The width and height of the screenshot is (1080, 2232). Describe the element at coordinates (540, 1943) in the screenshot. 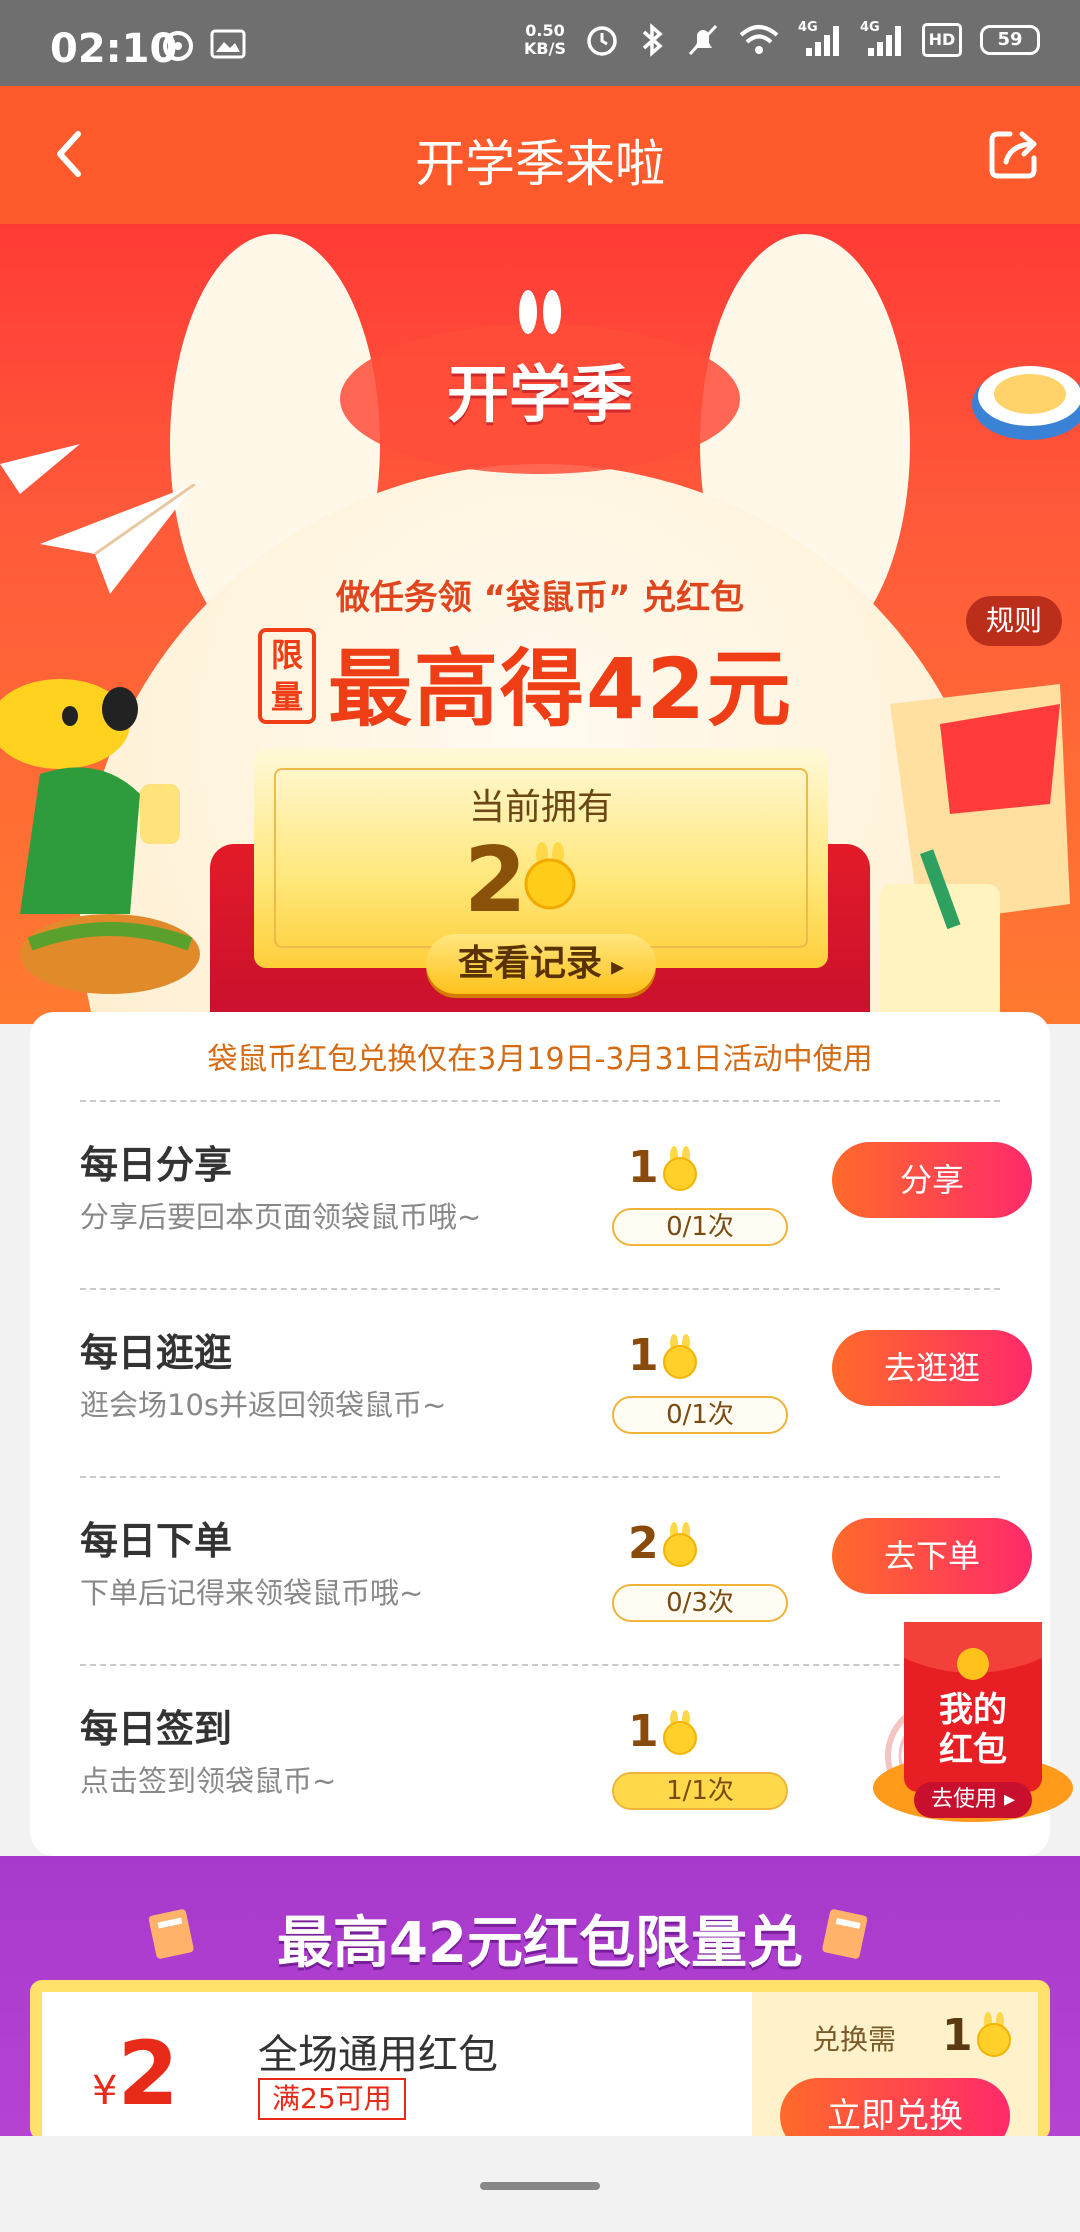

I see `exchange-title: 最高42元红包限量兑` at that location.